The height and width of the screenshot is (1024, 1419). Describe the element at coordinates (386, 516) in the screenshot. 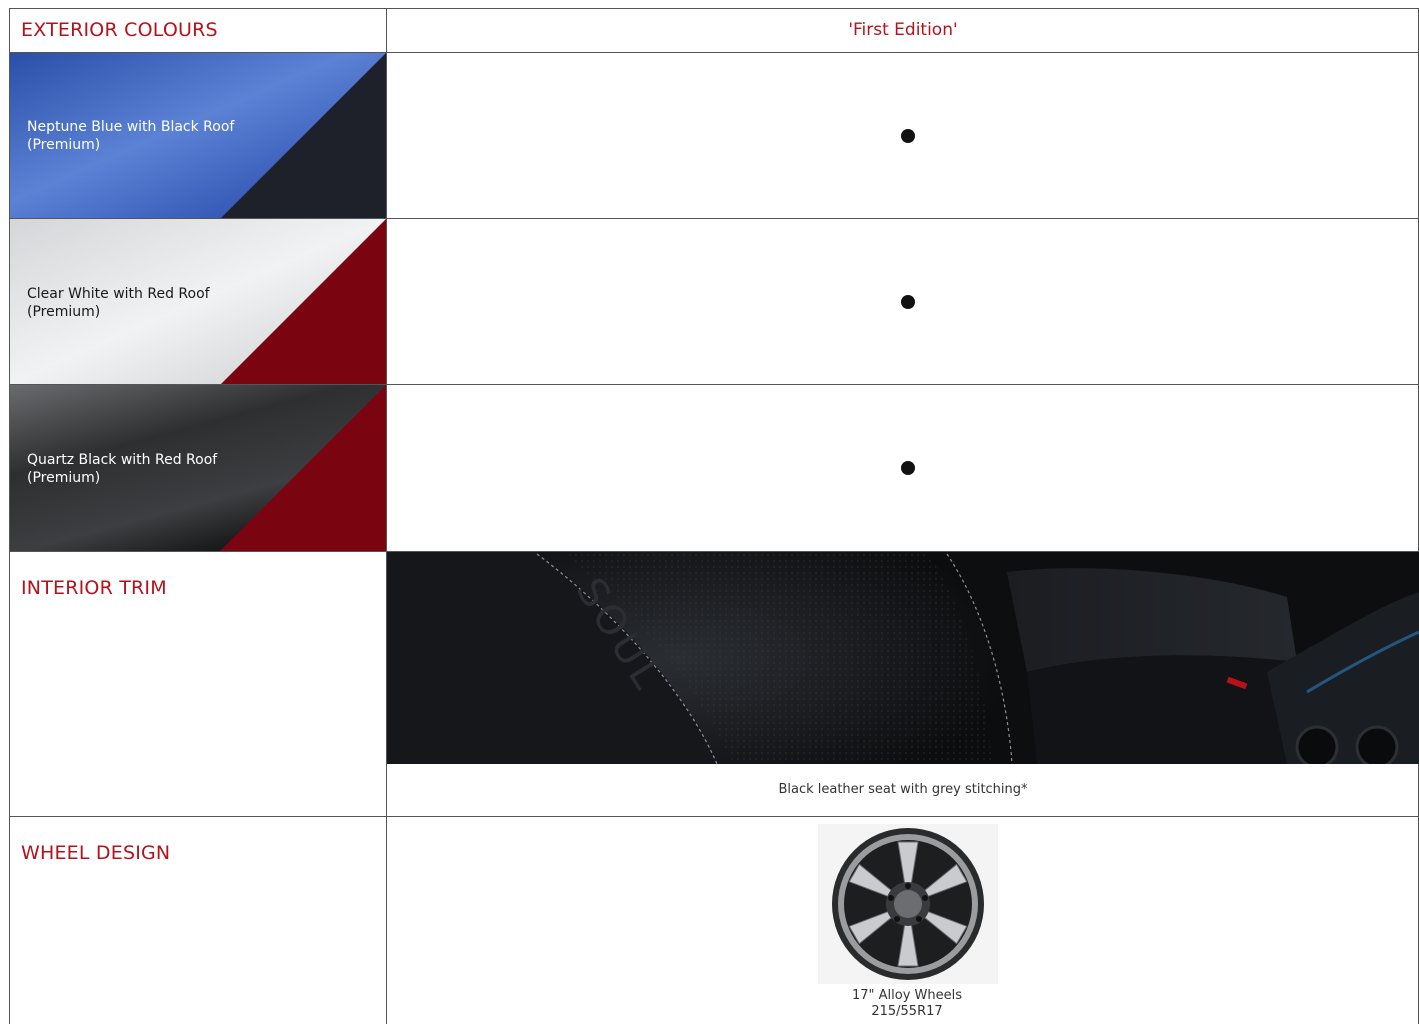

I see `column-divider` at that location.